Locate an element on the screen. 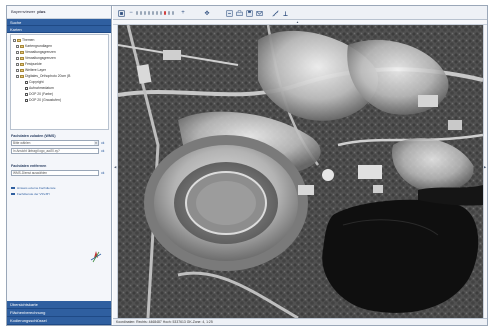  overview-map-header: Übersichtskarte is located at coordinates (59, 305).